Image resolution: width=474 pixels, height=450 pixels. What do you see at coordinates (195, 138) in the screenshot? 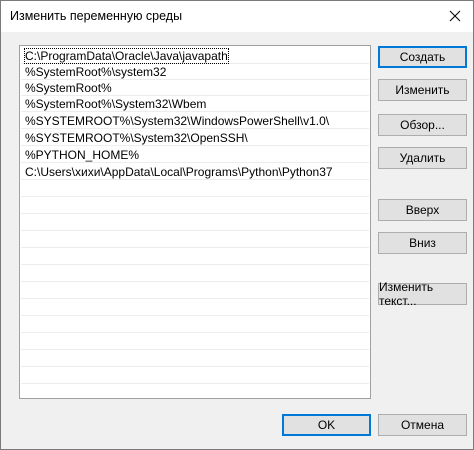
I see `list-item: %SYSTEMROOT%\System32\OpenSSH\` at bounding box center [195, 138].